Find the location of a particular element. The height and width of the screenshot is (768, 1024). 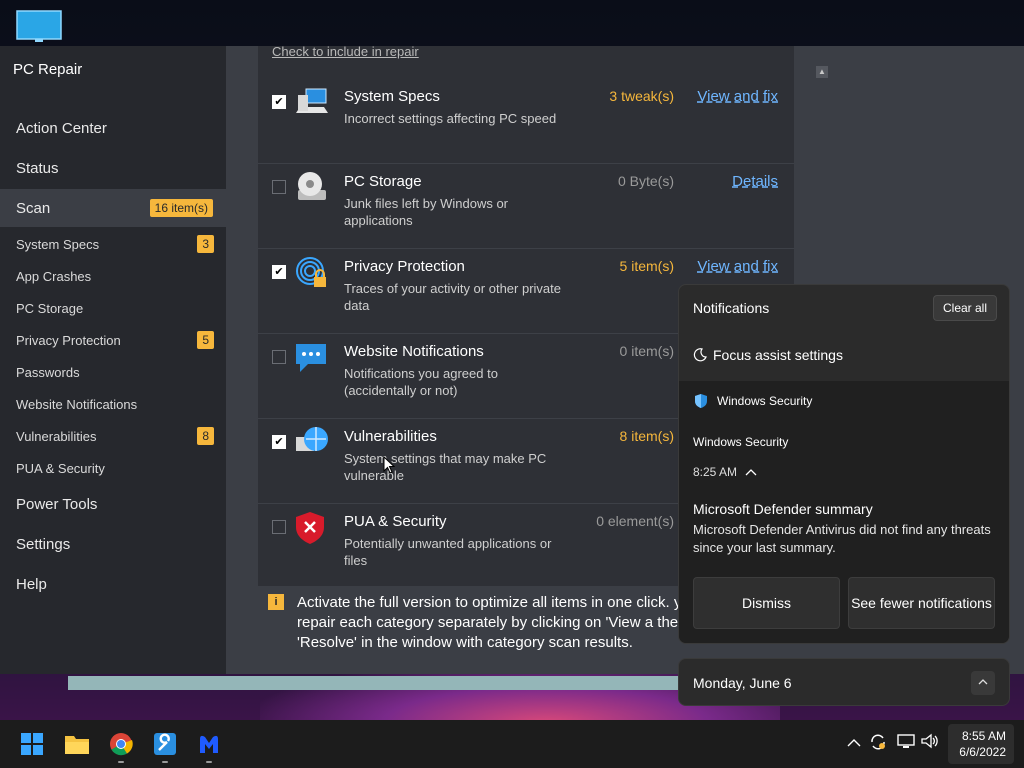

count-badge: 8 is located at coordinates (205, 436).